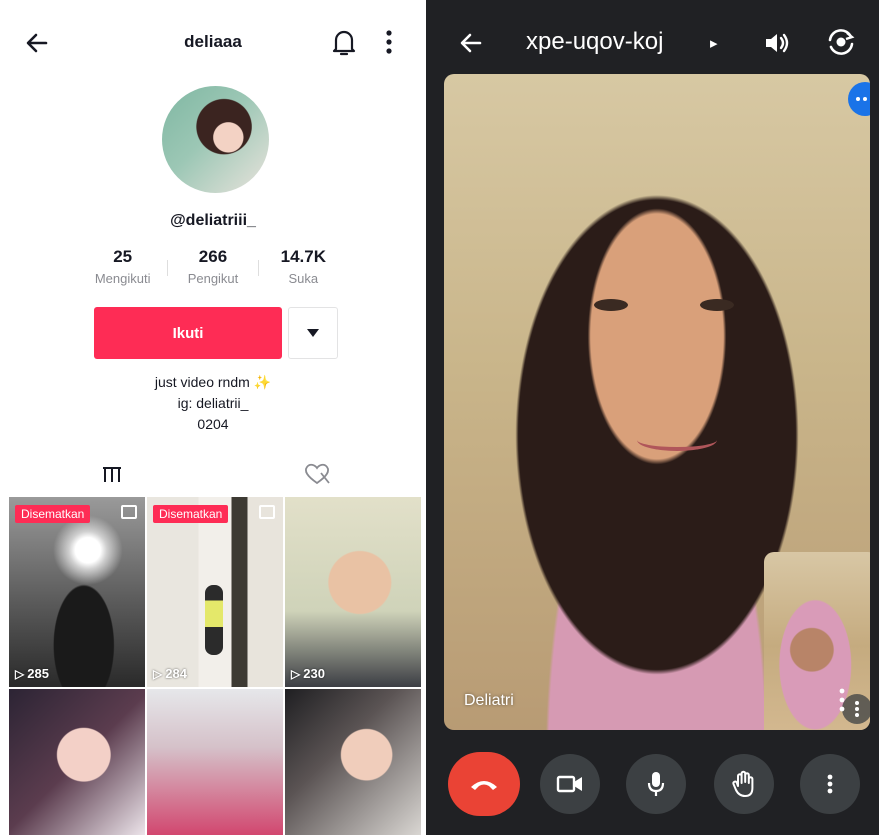 The width and height of the screenshot is (879, 835). I want to click on video-camera-icon, so click(569, 784).